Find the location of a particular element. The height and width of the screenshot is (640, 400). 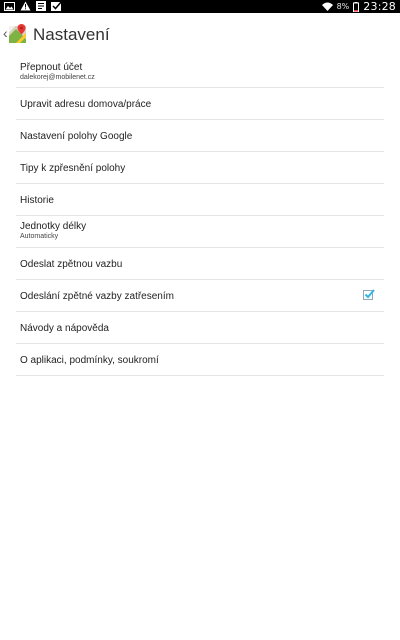

settings-item-label: Upravit adresu domova/práce is located at coordinates (86, 104).